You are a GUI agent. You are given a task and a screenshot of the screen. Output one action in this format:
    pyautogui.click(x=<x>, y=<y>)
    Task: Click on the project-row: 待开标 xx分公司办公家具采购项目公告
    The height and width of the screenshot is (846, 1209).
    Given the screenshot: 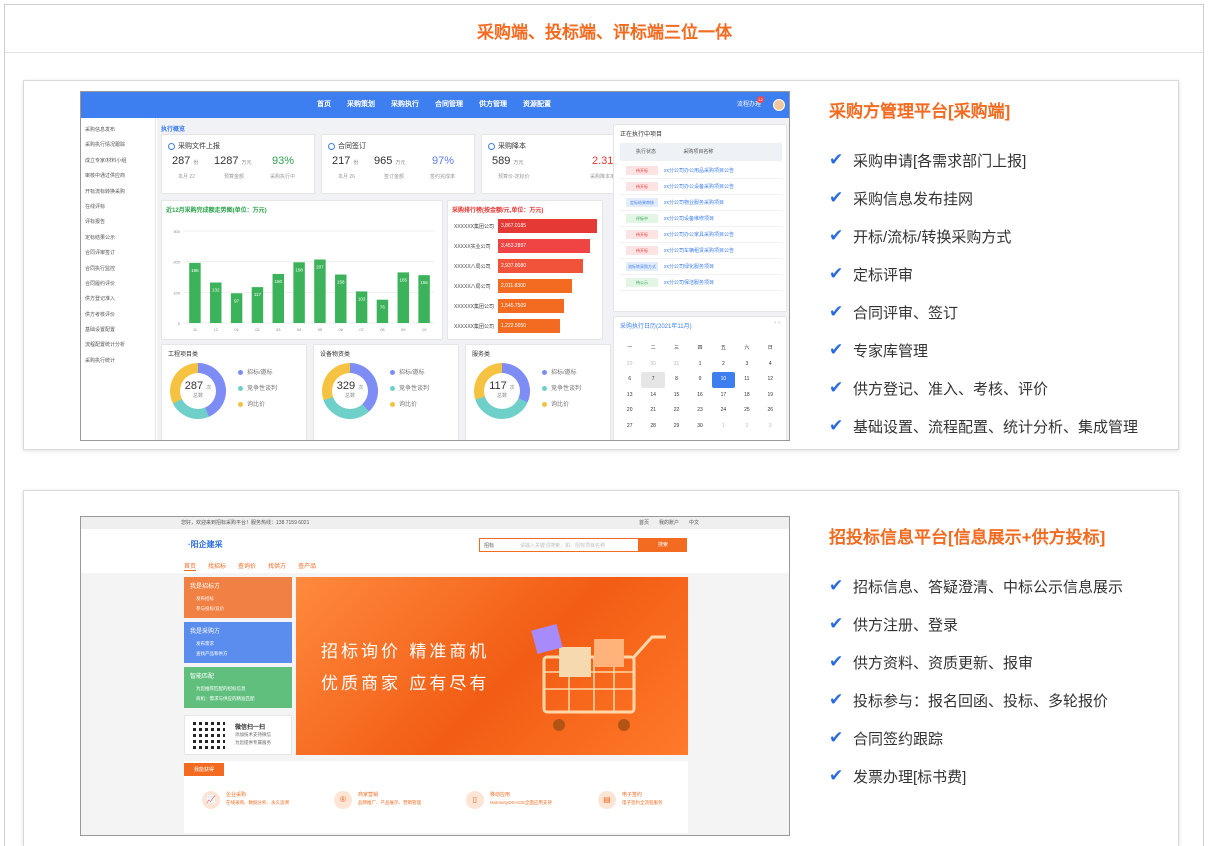 What is the action you would take?
    pyautogui.click(x=701, y=235)
    